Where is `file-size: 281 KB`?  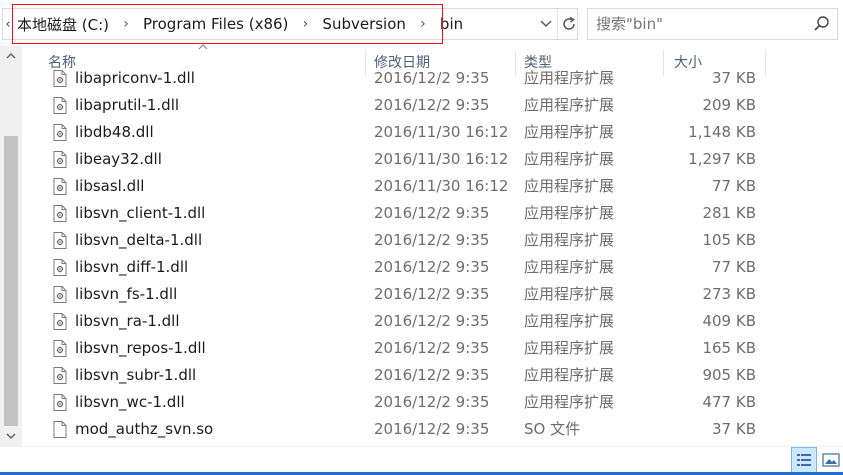
file-size: 281 KB is located at coordinates (729, 213).